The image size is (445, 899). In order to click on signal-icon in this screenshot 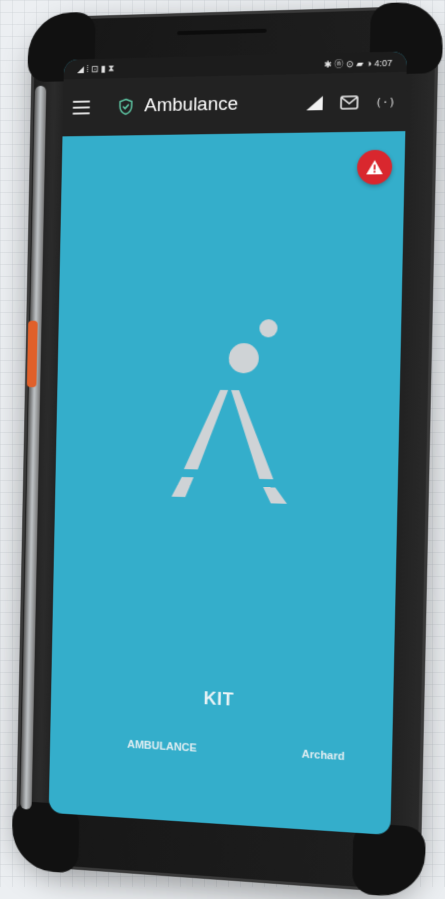, I will do `click(314, 103)`.